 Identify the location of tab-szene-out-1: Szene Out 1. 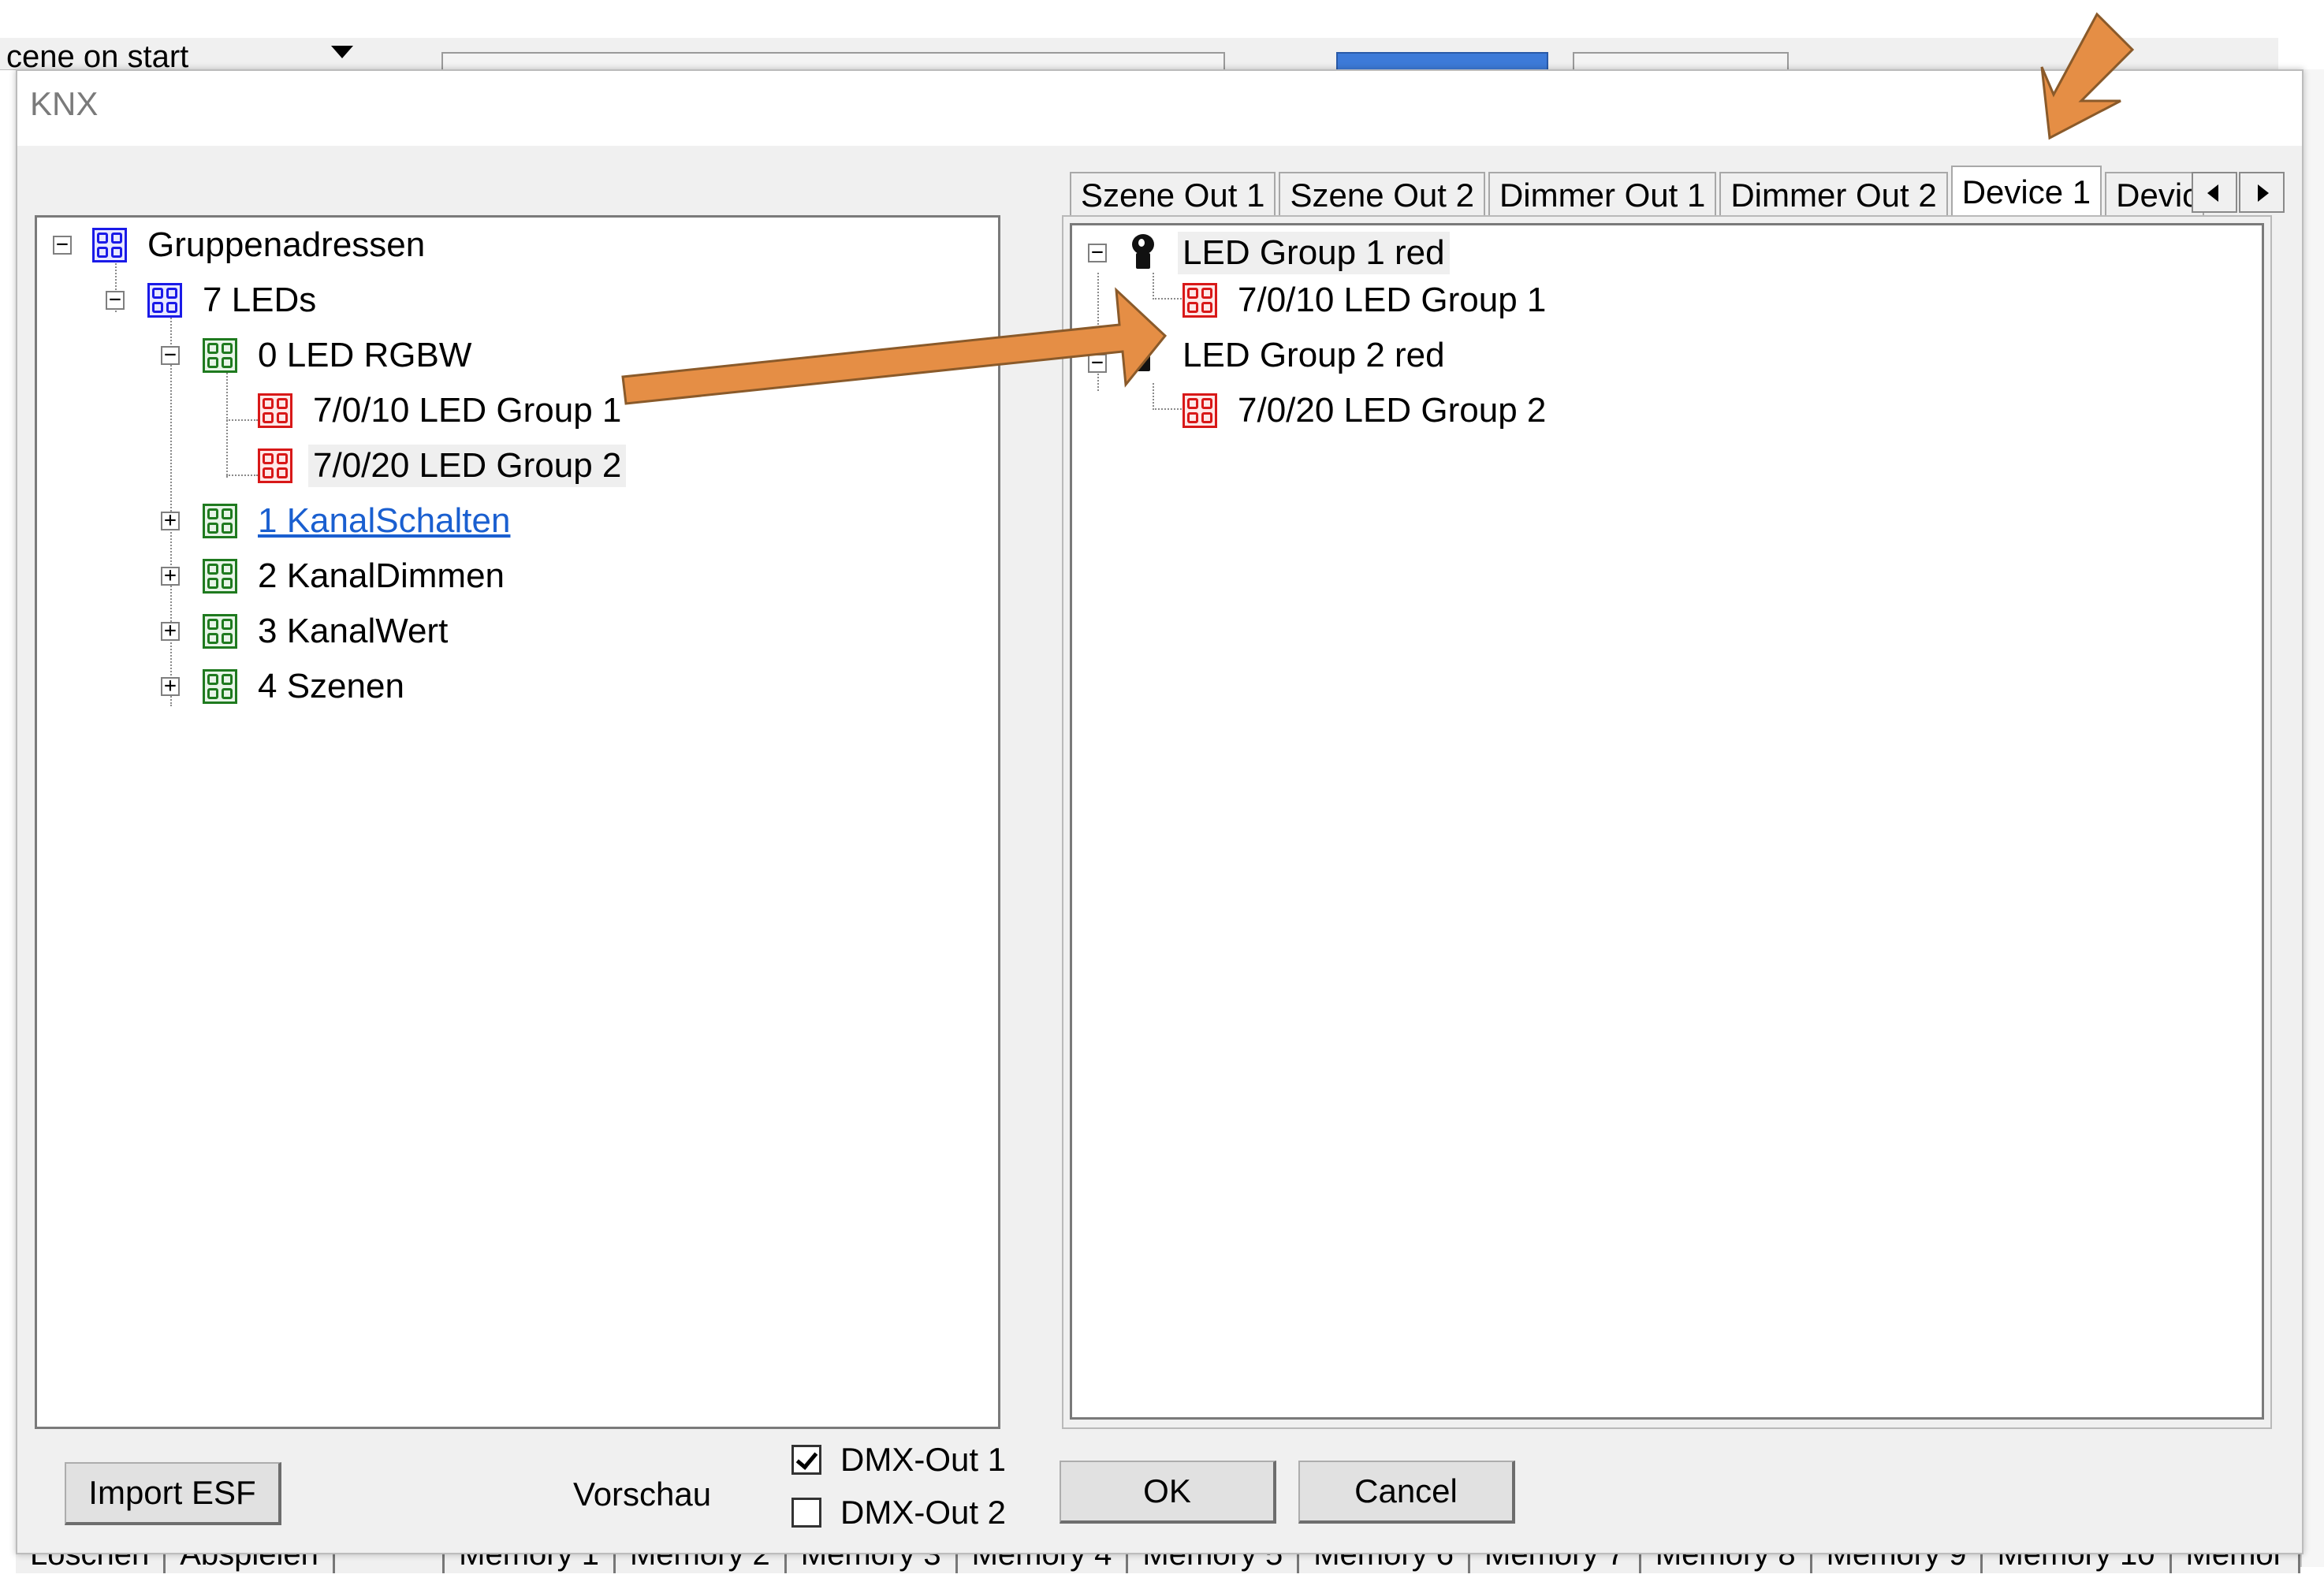
(1173, 195).